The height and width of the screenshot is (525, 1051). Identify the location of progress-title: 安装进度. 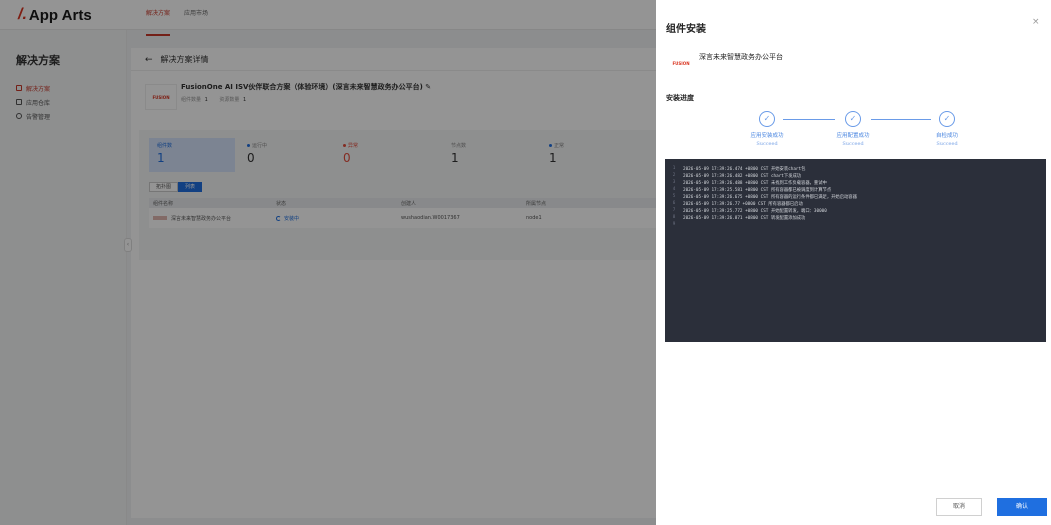
(680, 98).